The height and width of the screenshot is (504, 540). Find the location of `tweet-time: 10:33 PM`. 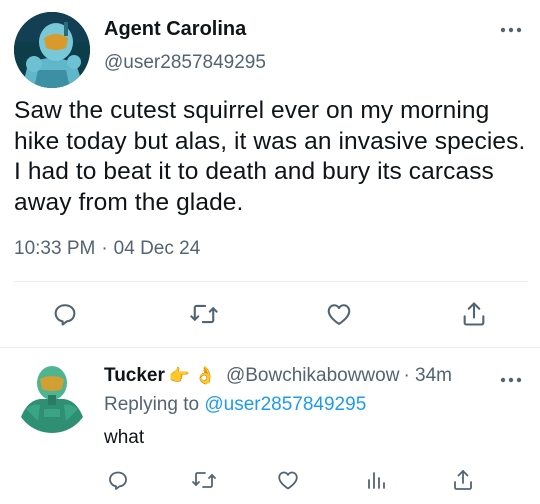

tweet-time: 10:33 PM is located at coordinates (55, 248).